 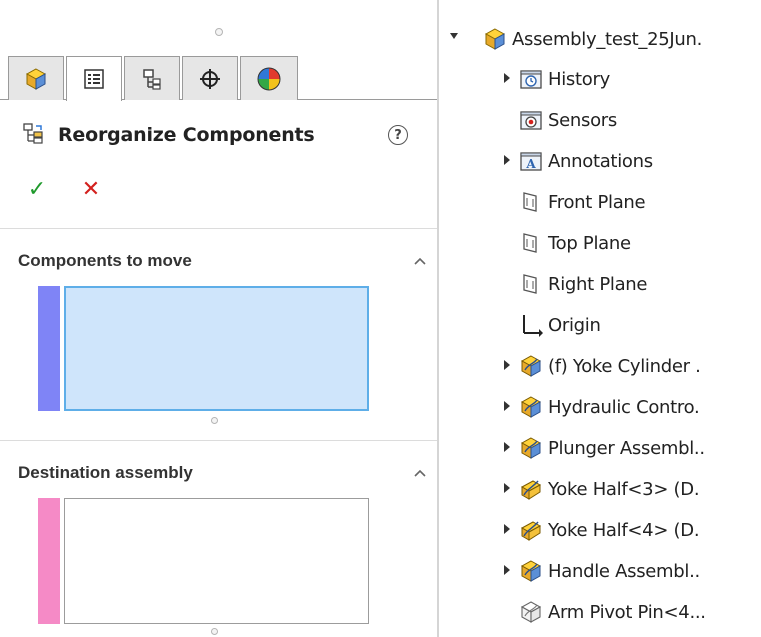 What do you see at coordinates (219, 32) in the screenshot?
I see `panel-resize-grip` at bounding box center [219, 32].